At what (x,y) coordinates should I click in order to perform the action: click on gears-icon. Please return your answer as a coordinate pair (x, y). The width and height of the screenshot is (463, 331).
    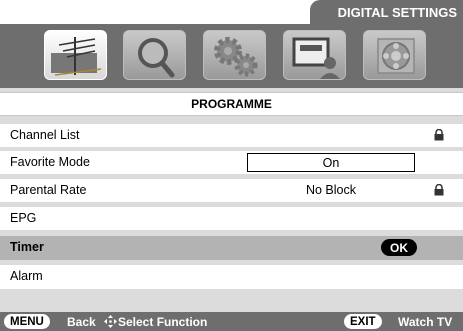
    Looking at the image, I should click on (234, 55).